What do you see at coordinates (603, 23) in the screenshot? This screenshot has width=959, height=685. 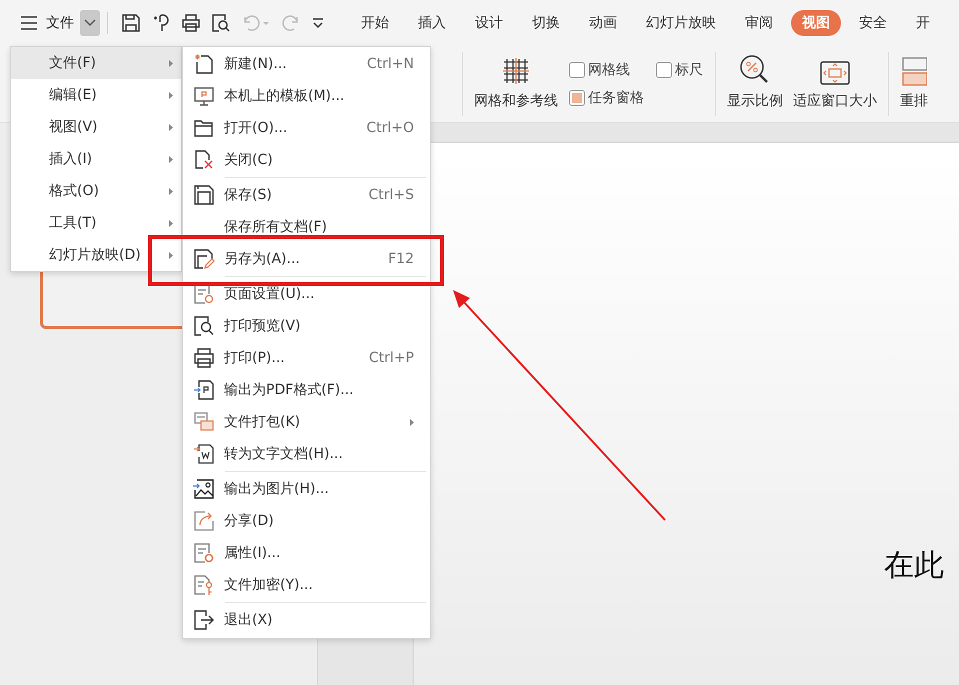 I see `ribbon-tab: 动画` at bounding box center [603, 23].